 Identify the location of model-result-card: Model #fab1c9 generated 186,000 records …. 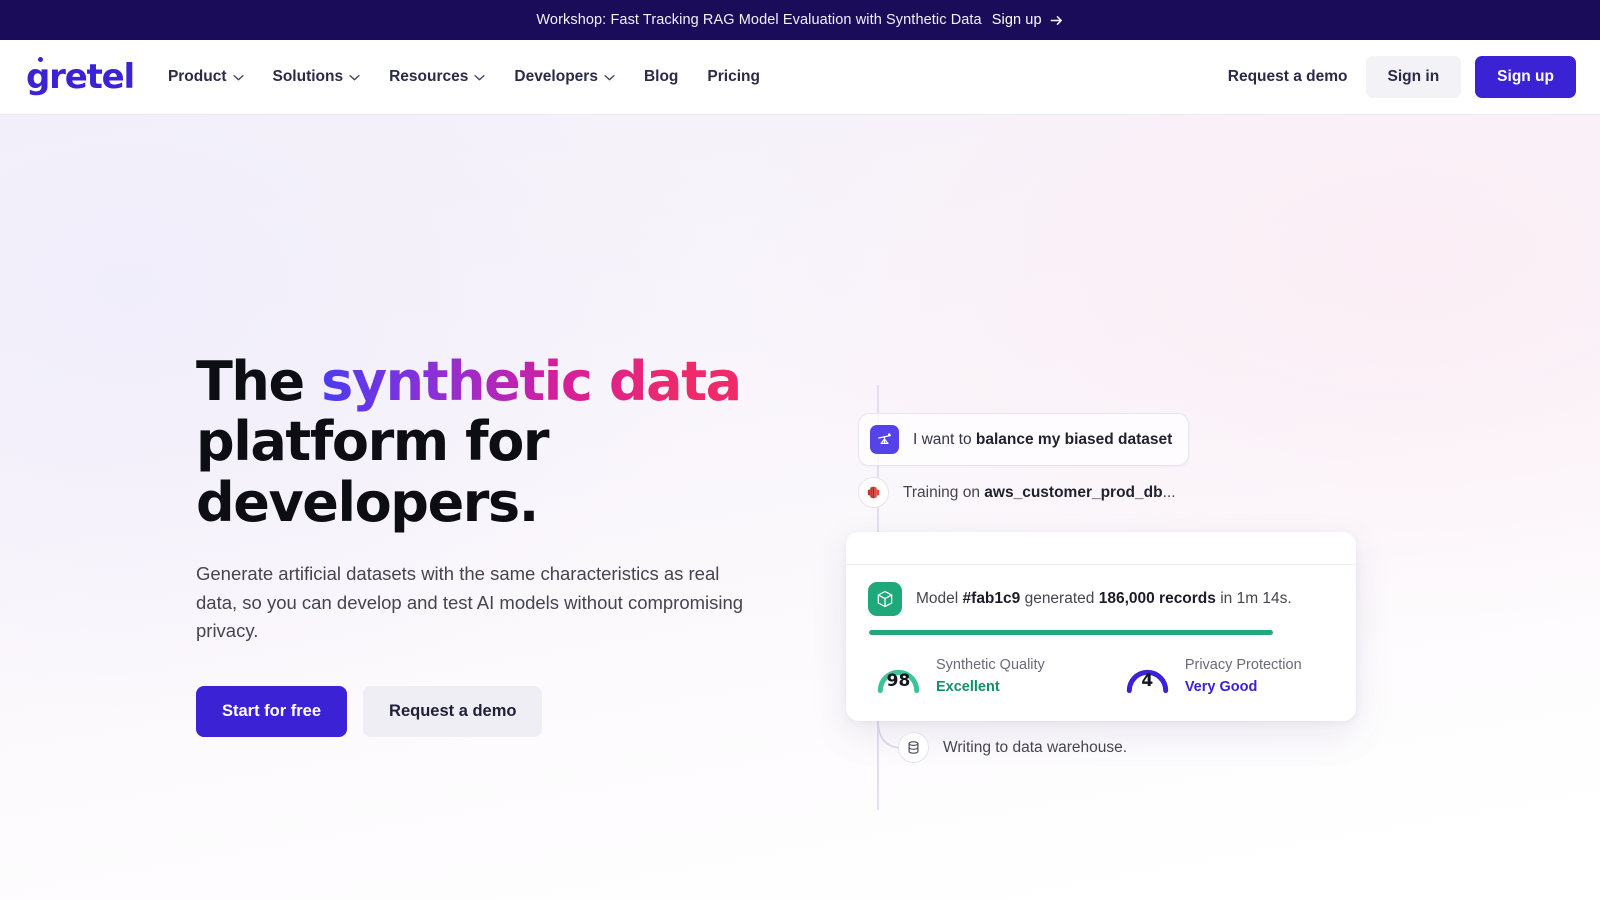
(1101, 626).